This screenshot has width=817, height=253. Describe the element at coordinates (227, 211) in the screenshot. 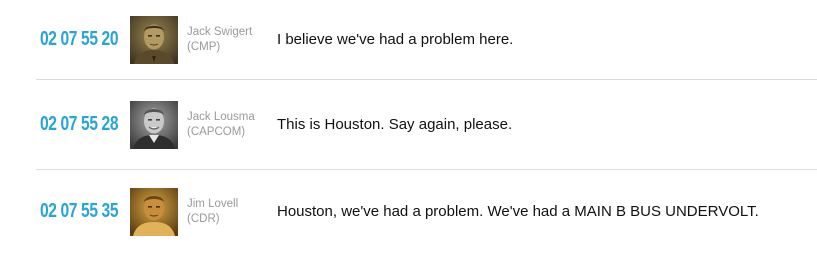

I see `speaker-info: Jim Lovell (CDR)` at that location.